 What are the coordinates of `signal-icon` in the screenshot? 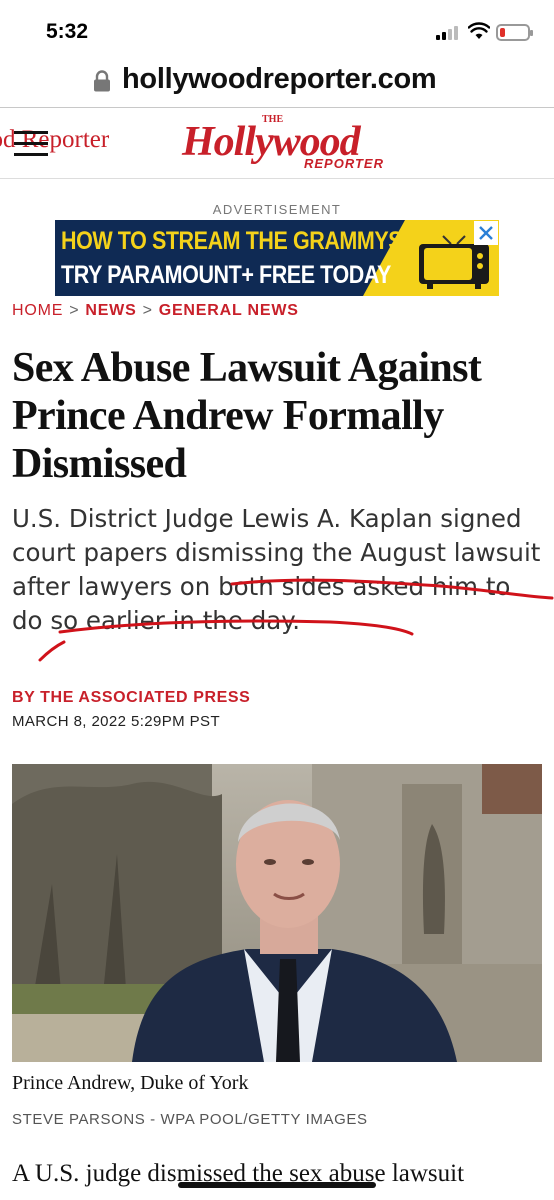 It's located at (449, 33).